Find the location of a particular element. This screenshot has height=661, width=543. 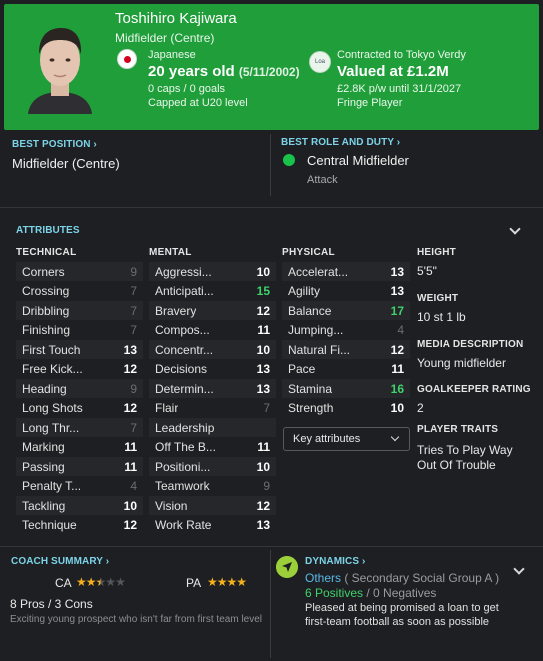

attribute-row: Leadership is located at coordinates (212, 427).